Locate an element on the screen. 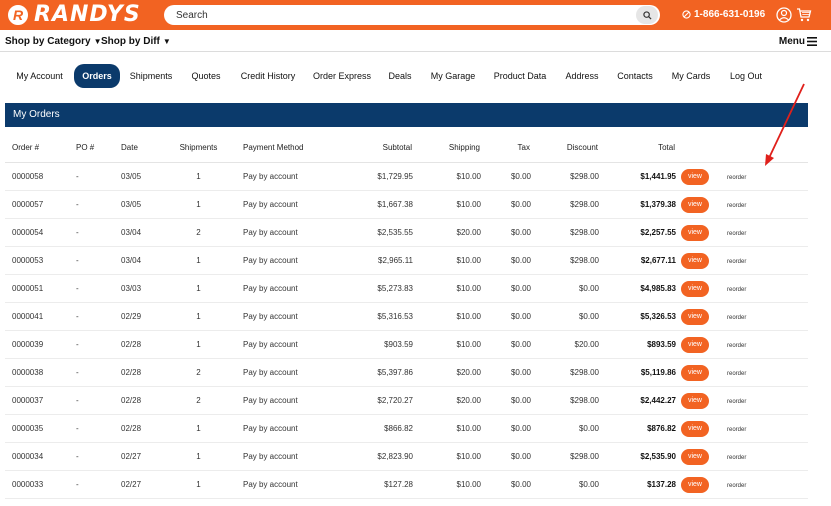  caret-down-icon: ▼ is located at coordinates (166, 41).